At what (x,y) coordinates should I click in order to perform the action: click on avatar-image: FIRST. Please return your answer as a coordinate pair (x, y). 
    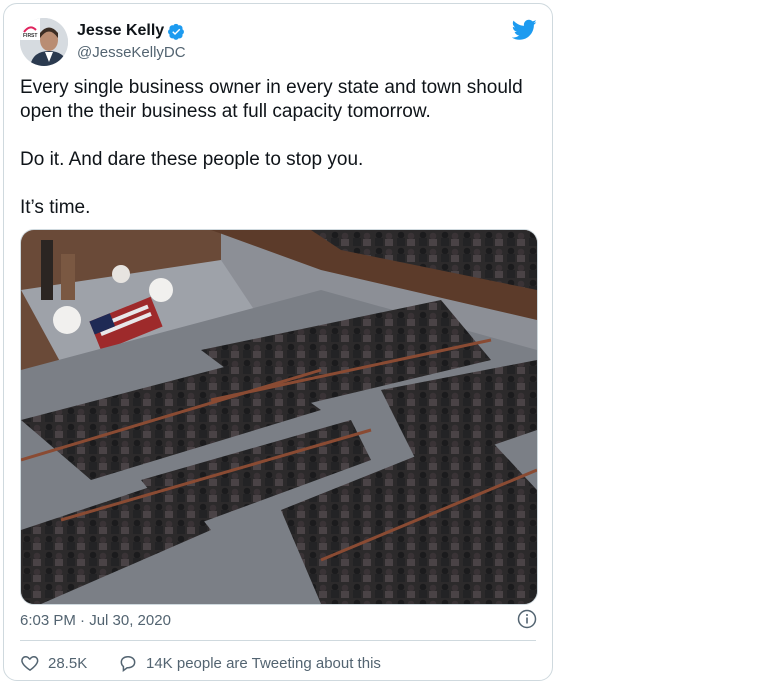
    Looking at the image, I should click on (44, 42).